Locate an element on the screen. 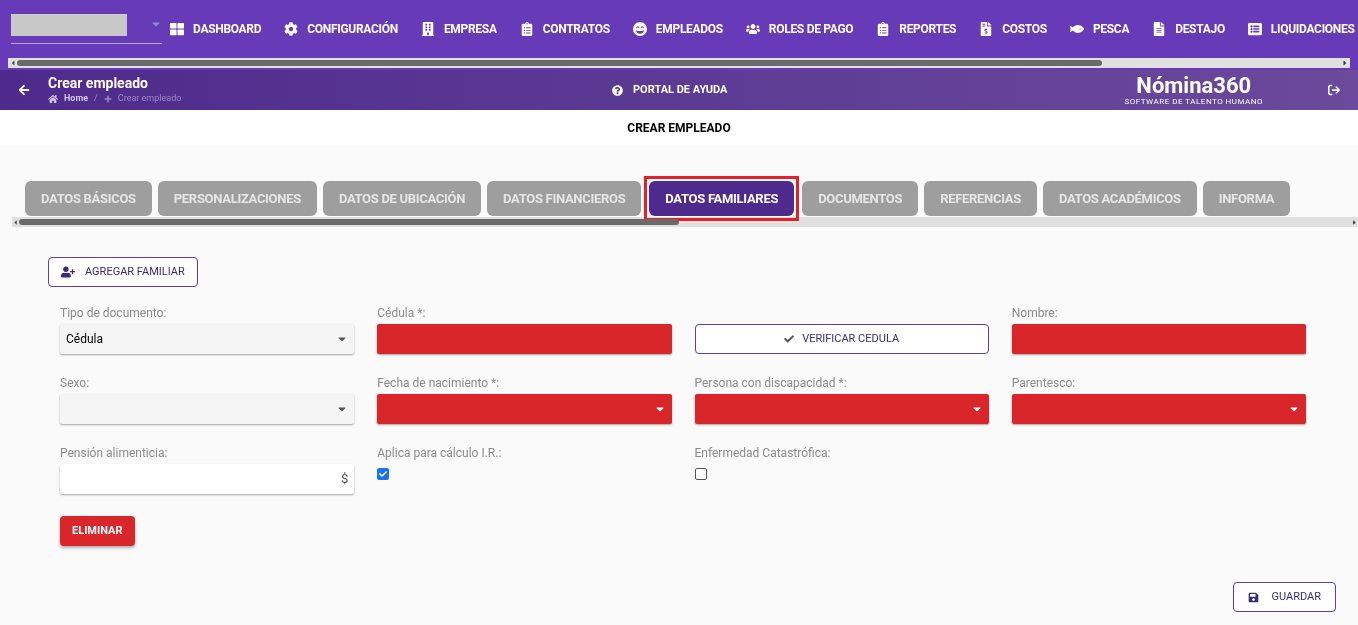 The image size is (1358, 625). delete-button: ELIMINAR is located at coordinates (97, 531).